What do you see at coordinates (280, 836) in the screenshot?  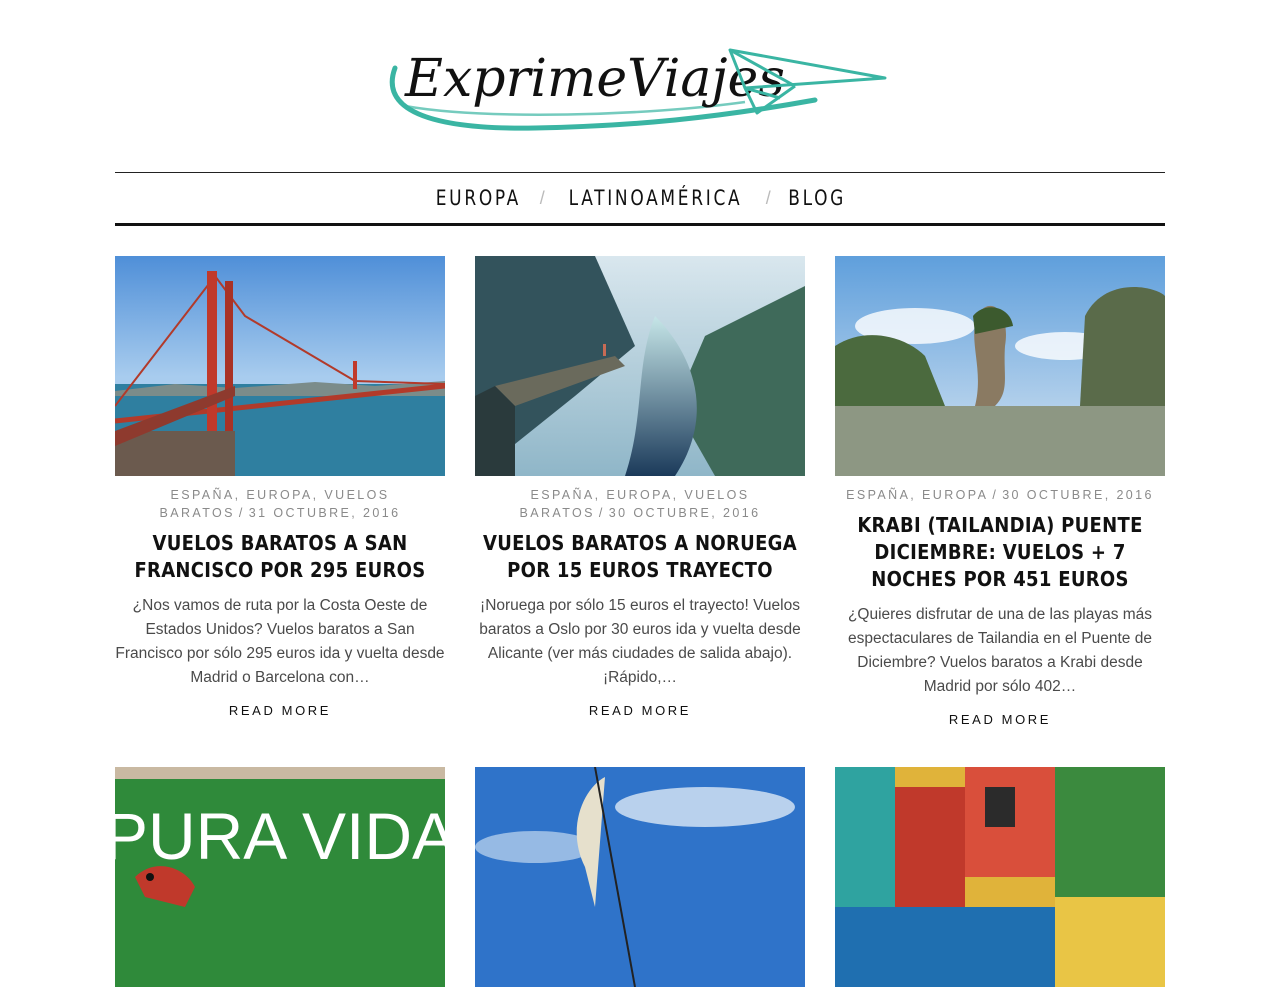 I see `sign-text: PURA VIDA` at bounding box center [280, 836].